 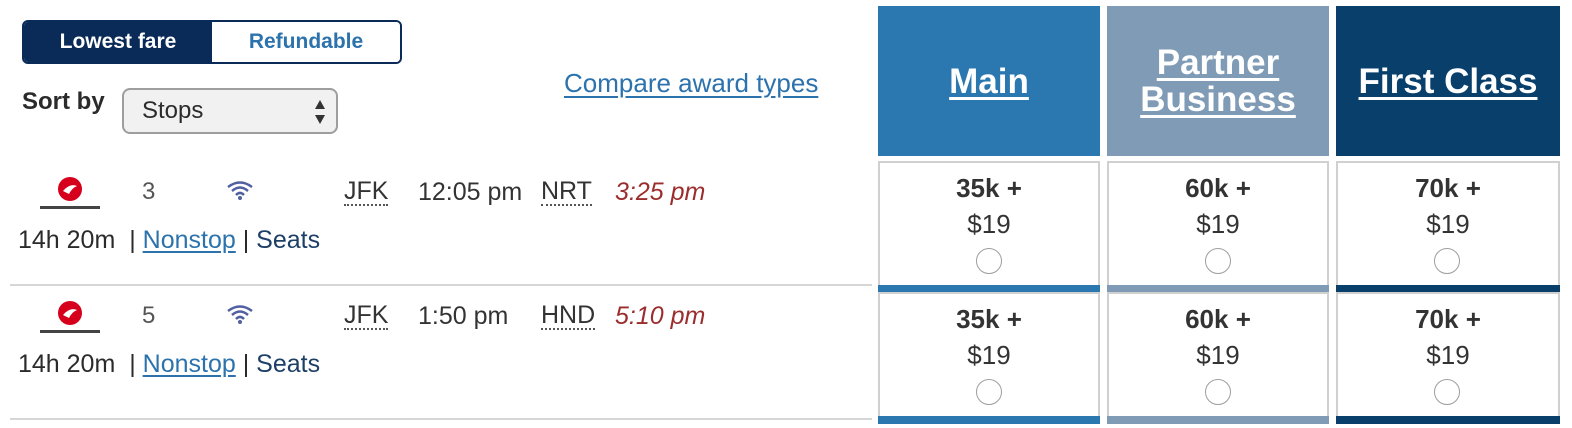 I want to click on fare-header-label: First Class, so click(x=1448, y=81).